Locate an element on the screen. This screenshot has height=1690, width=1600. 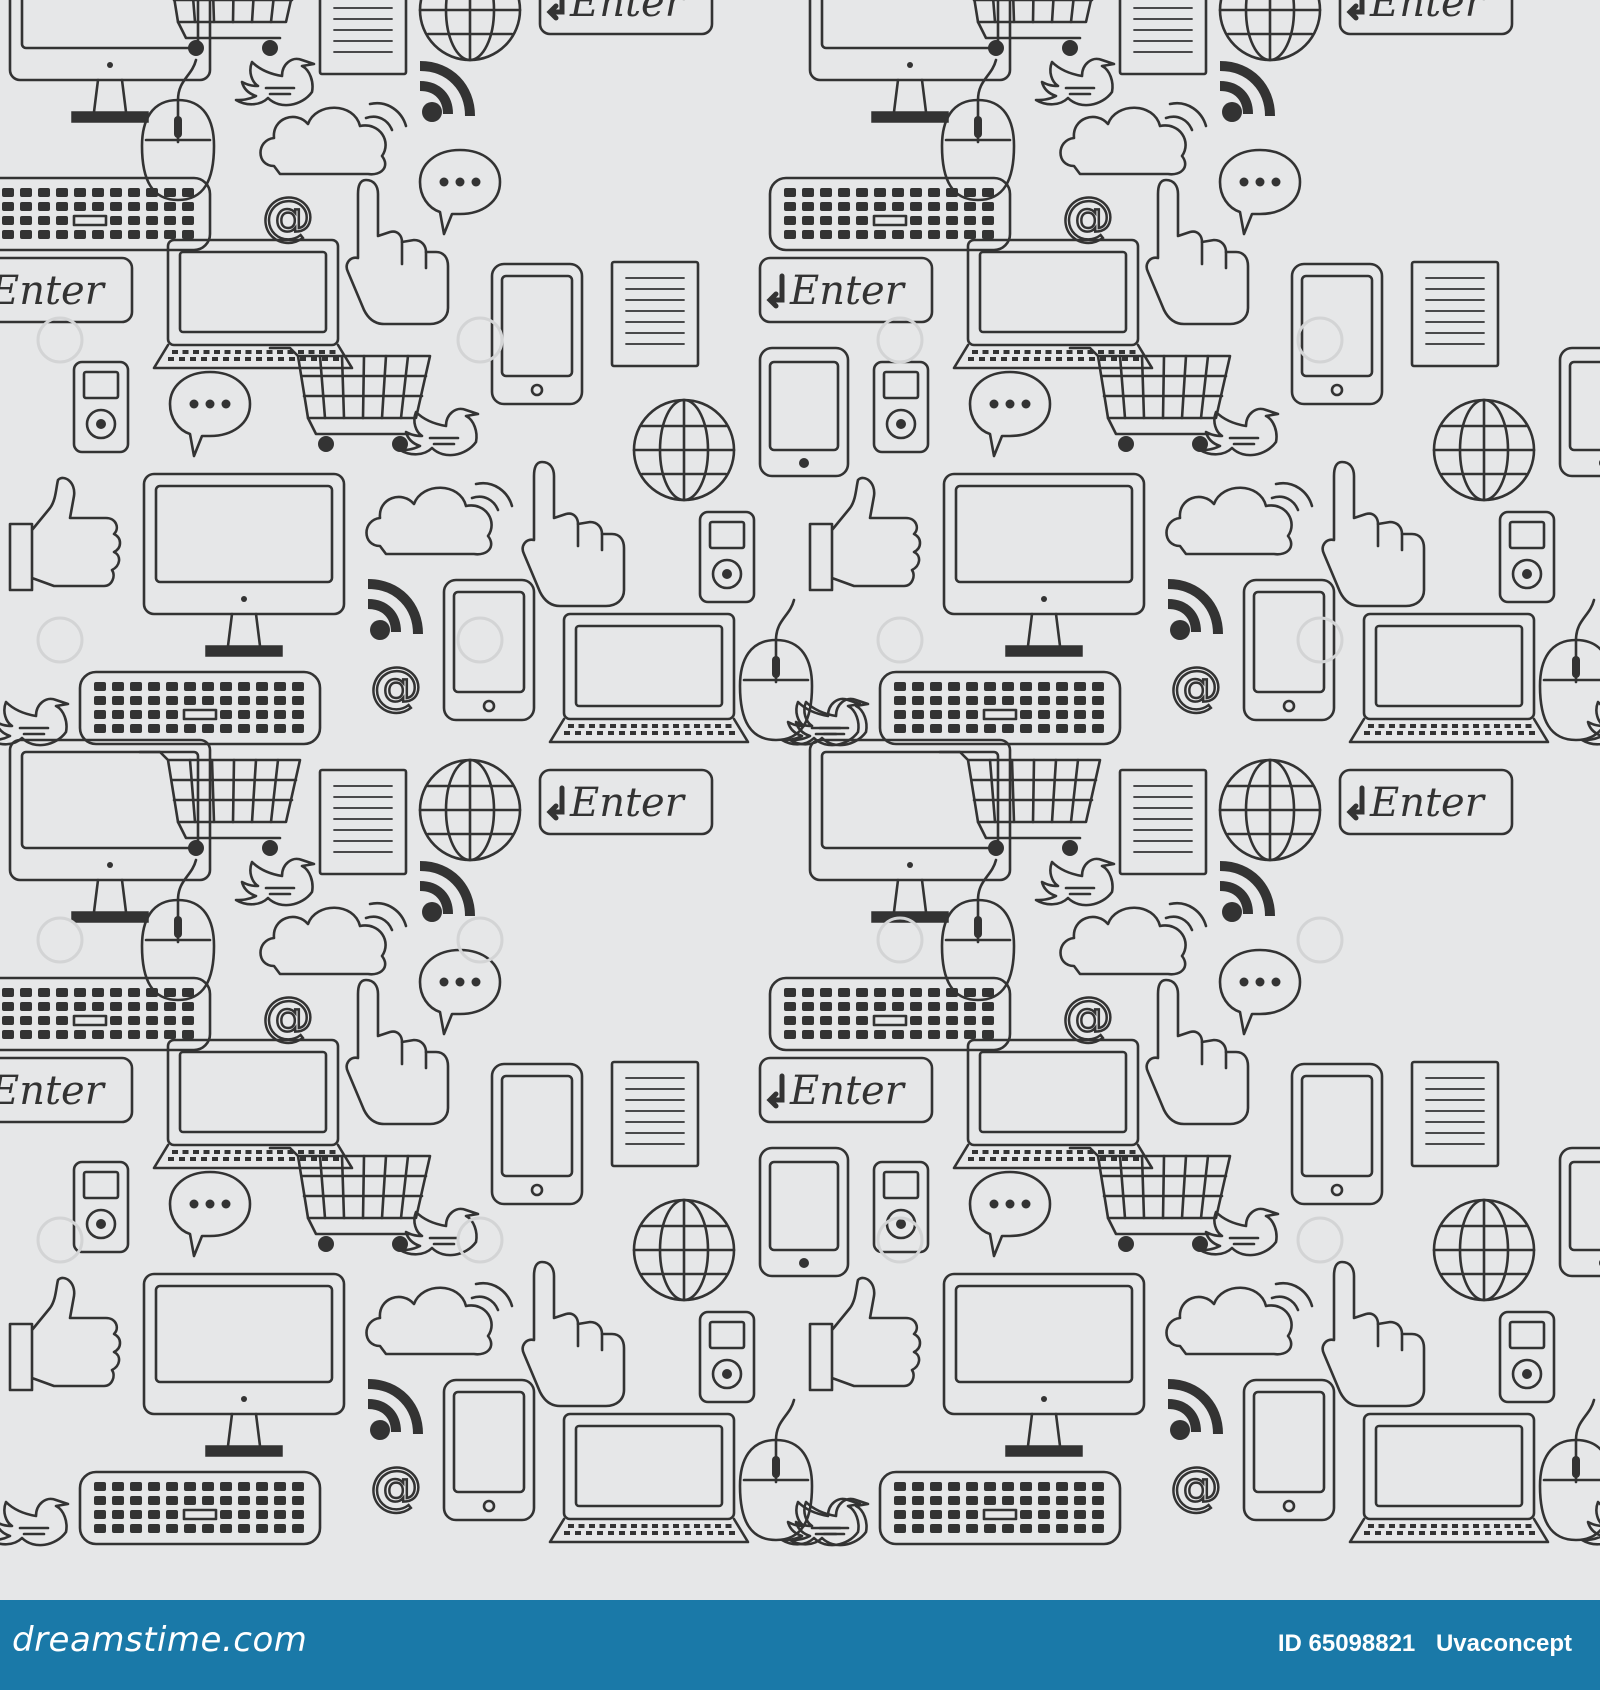
image-credit: ID 65098821 Uvaconcept is located at coordinates (1418, 1644).